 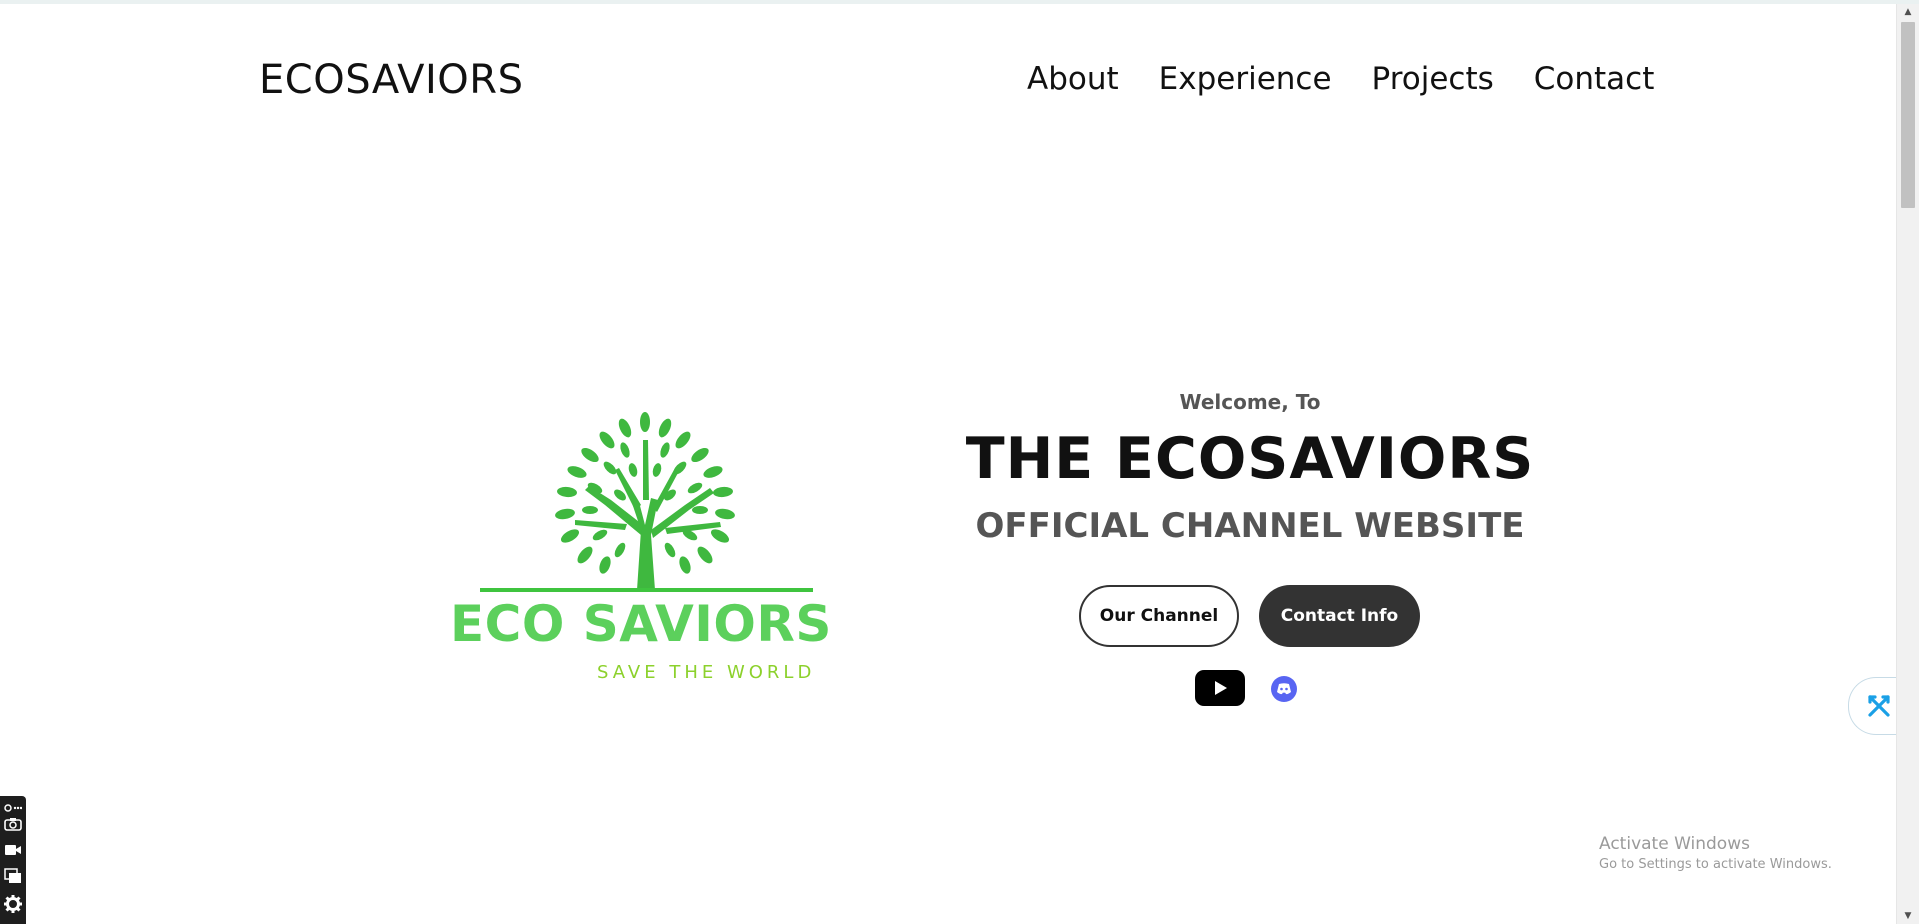 What do you see at coordinates (13, 850) in the screenshot?
I see `video-icon` at bounding box center [13, 850].